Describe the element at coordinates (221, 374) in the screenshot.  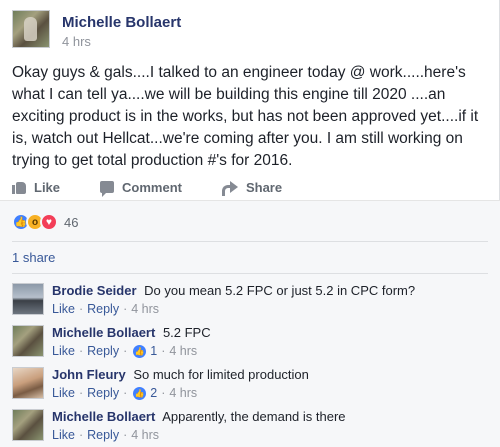
I see `comment-text: So much for limited production` at that location.